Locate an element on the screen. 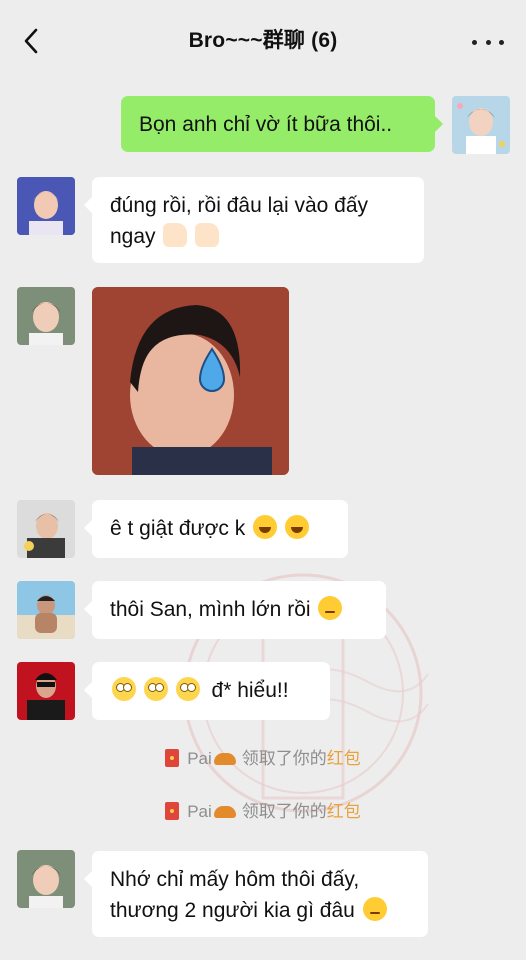 The image size is (526, 960). message-text-line2: ngay is located at coordinates (133, 236).